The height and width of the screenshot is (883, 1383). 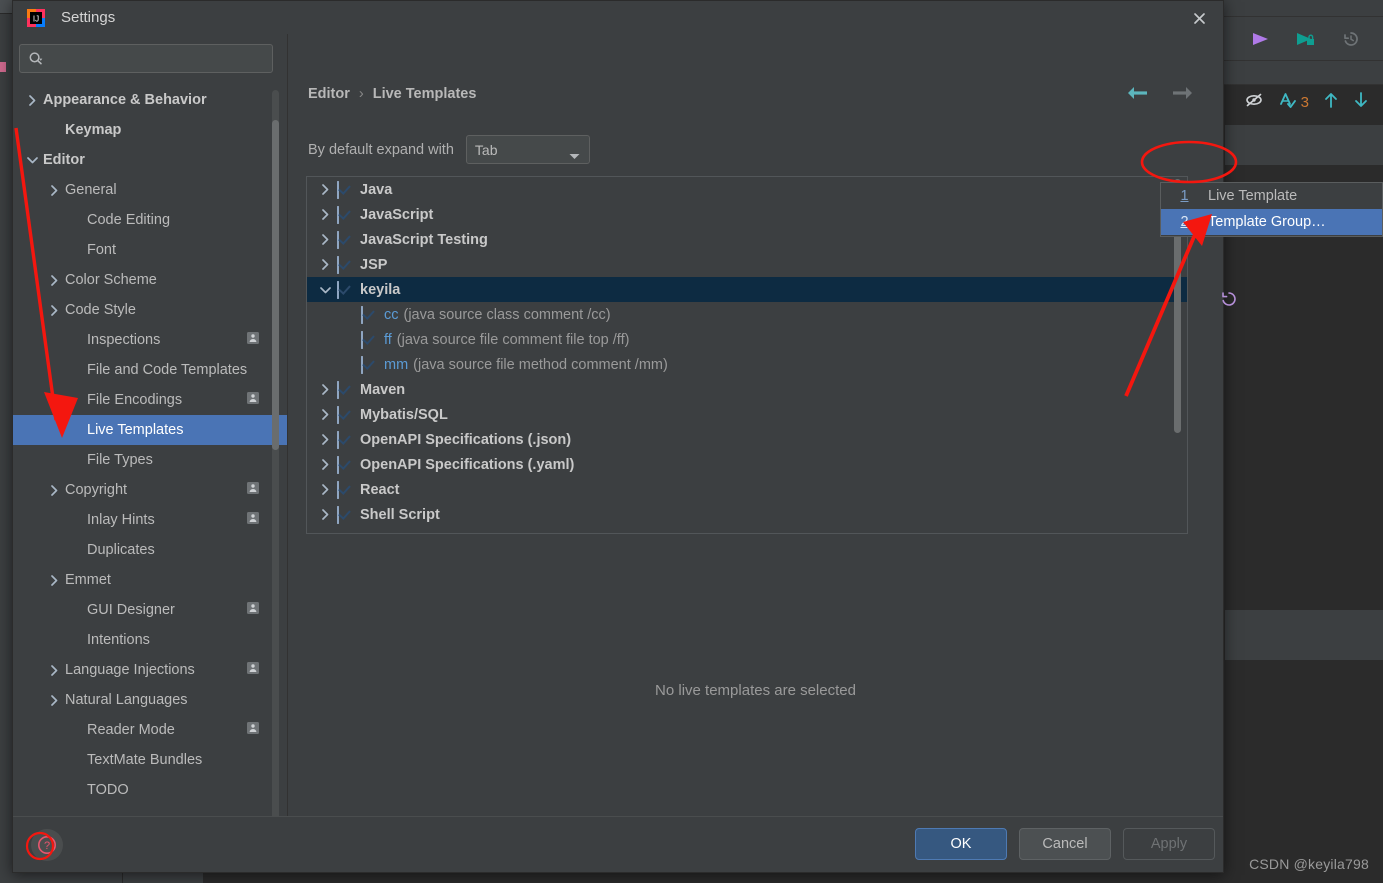 I want to click on template-group-row: JSP, so click(x=747, y=264).